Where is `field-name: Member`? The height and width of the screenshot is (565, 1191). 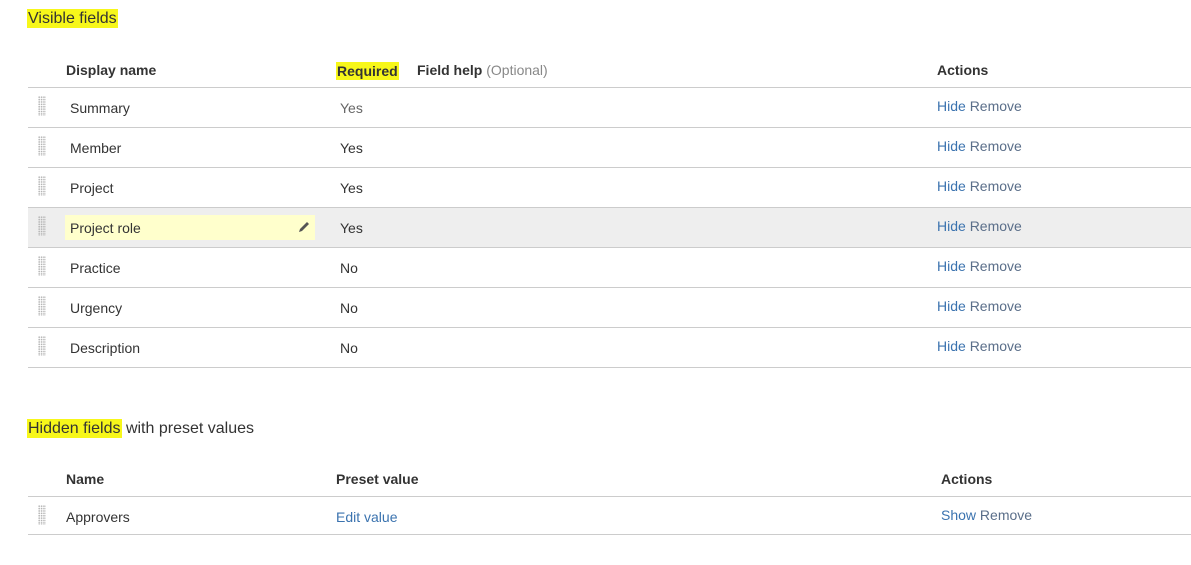
field-name: Member is located at coordinates (95, 148).